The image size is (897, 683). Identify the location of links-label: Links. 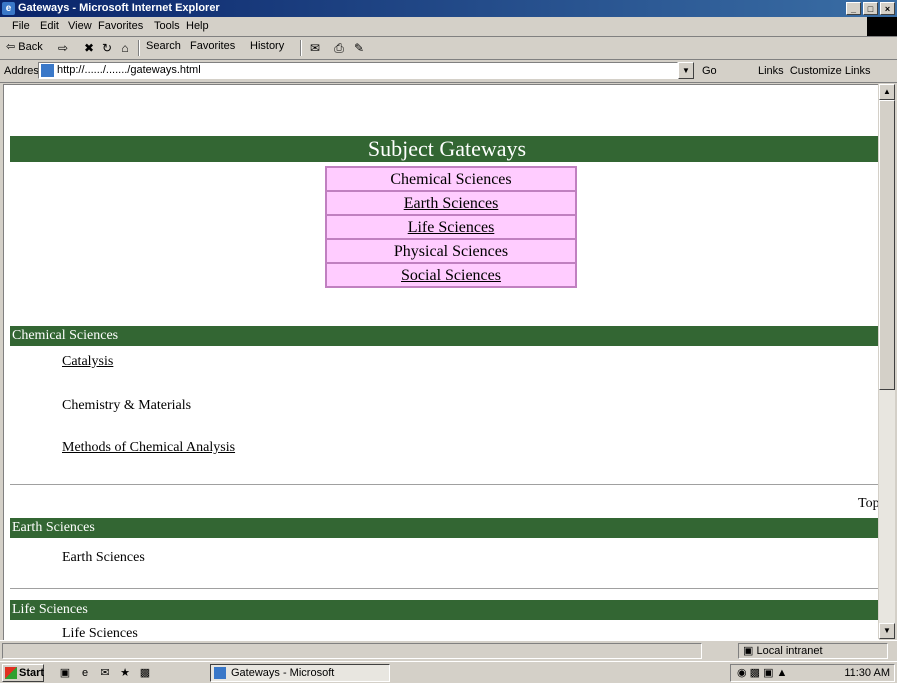
(771, 71).